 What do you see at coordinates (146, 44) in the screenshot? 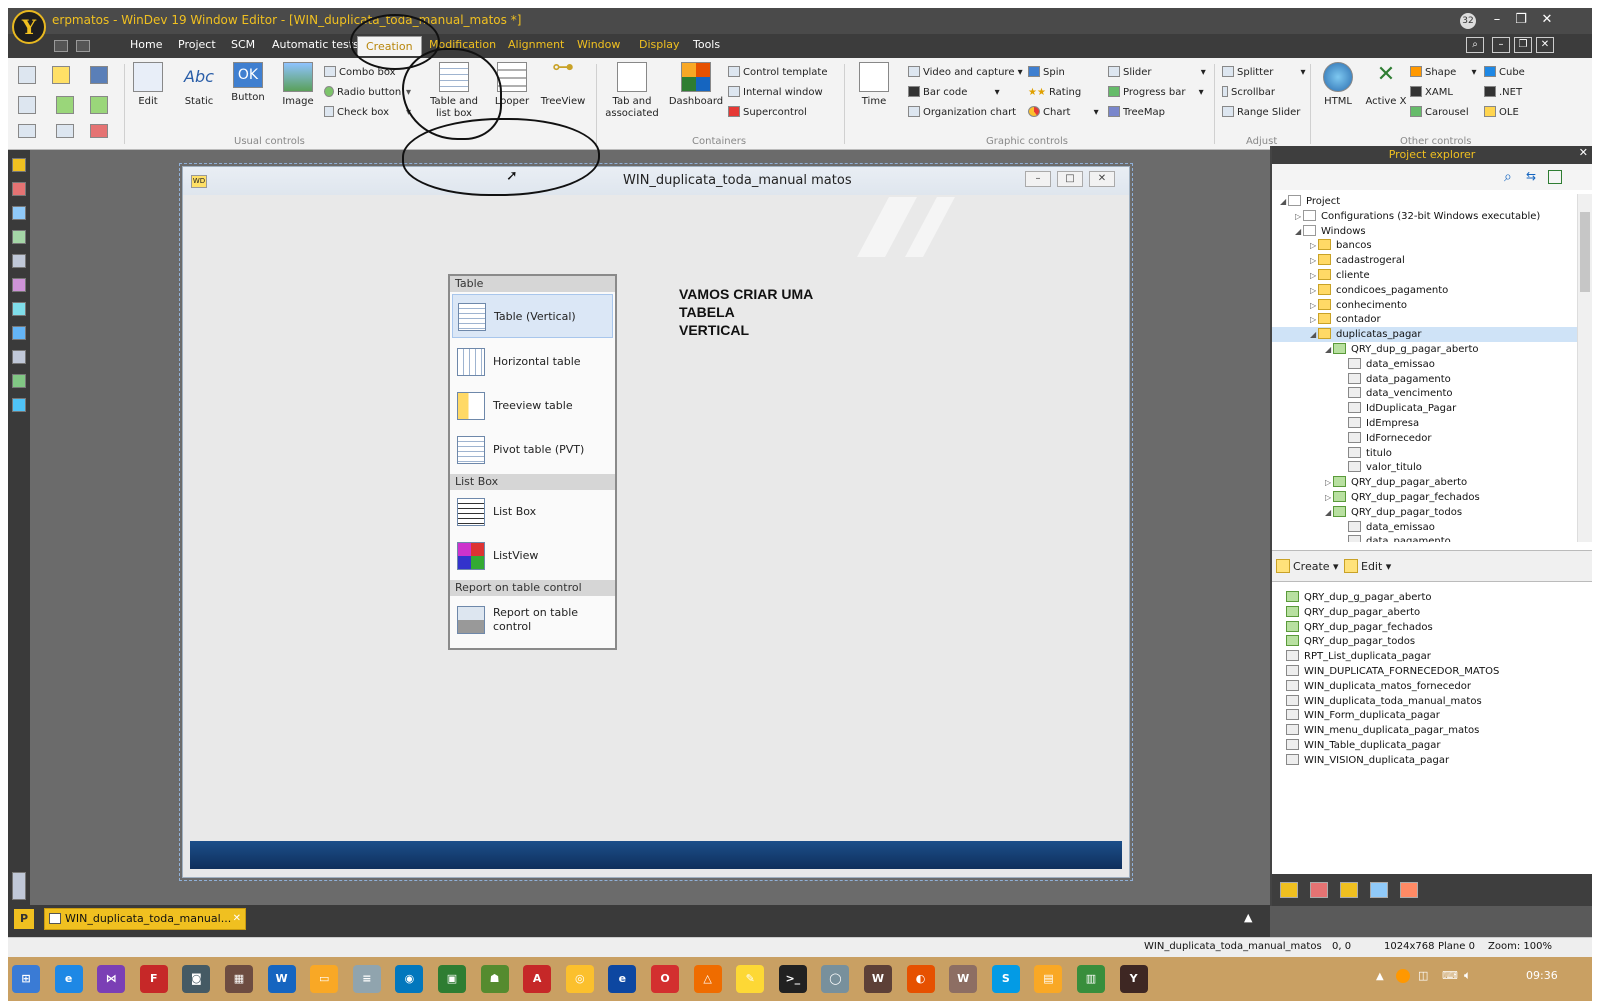
I see `menu-home: Home` at bounding box center [146, 44].